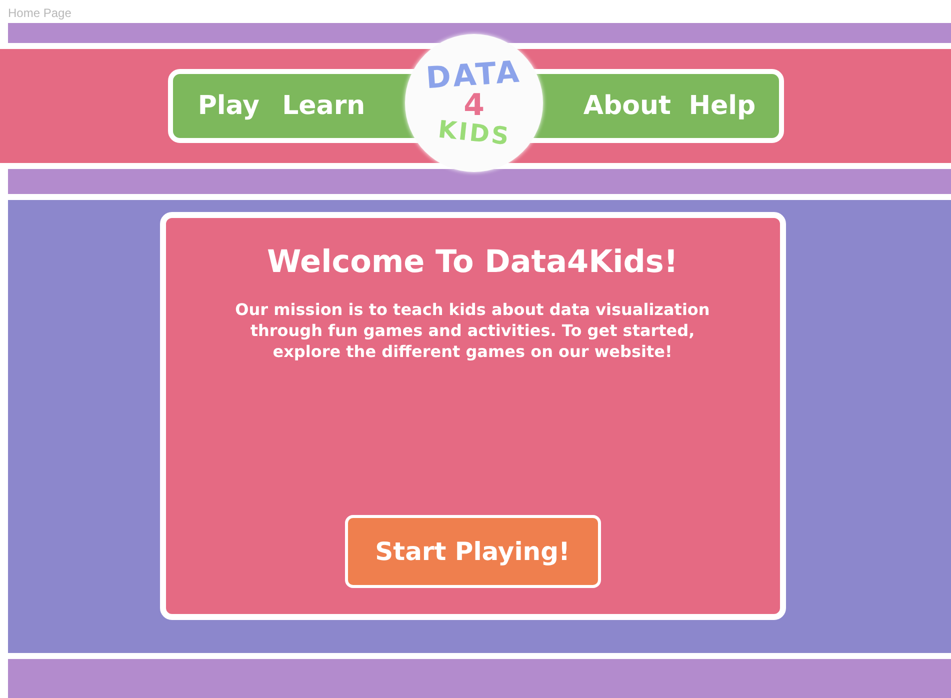 The image size is (951, 698). Describe the element at coordinates (474, 103) in the screenshot. I see `logo: DATA 4 KIDS` at that location.